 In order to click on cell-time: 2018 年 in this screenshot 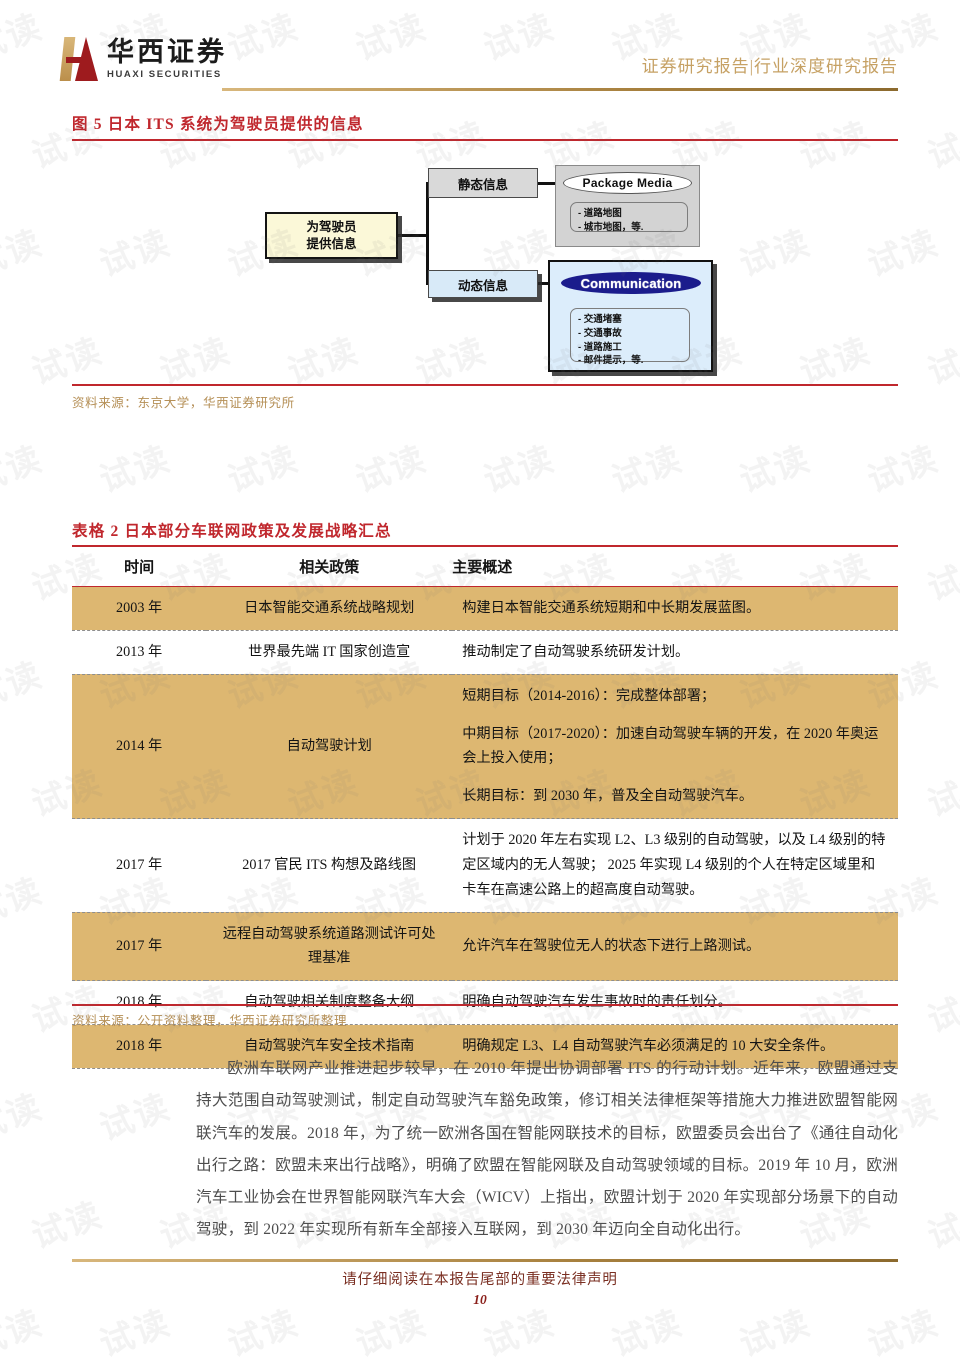, I will do `click(139, 1046)`.